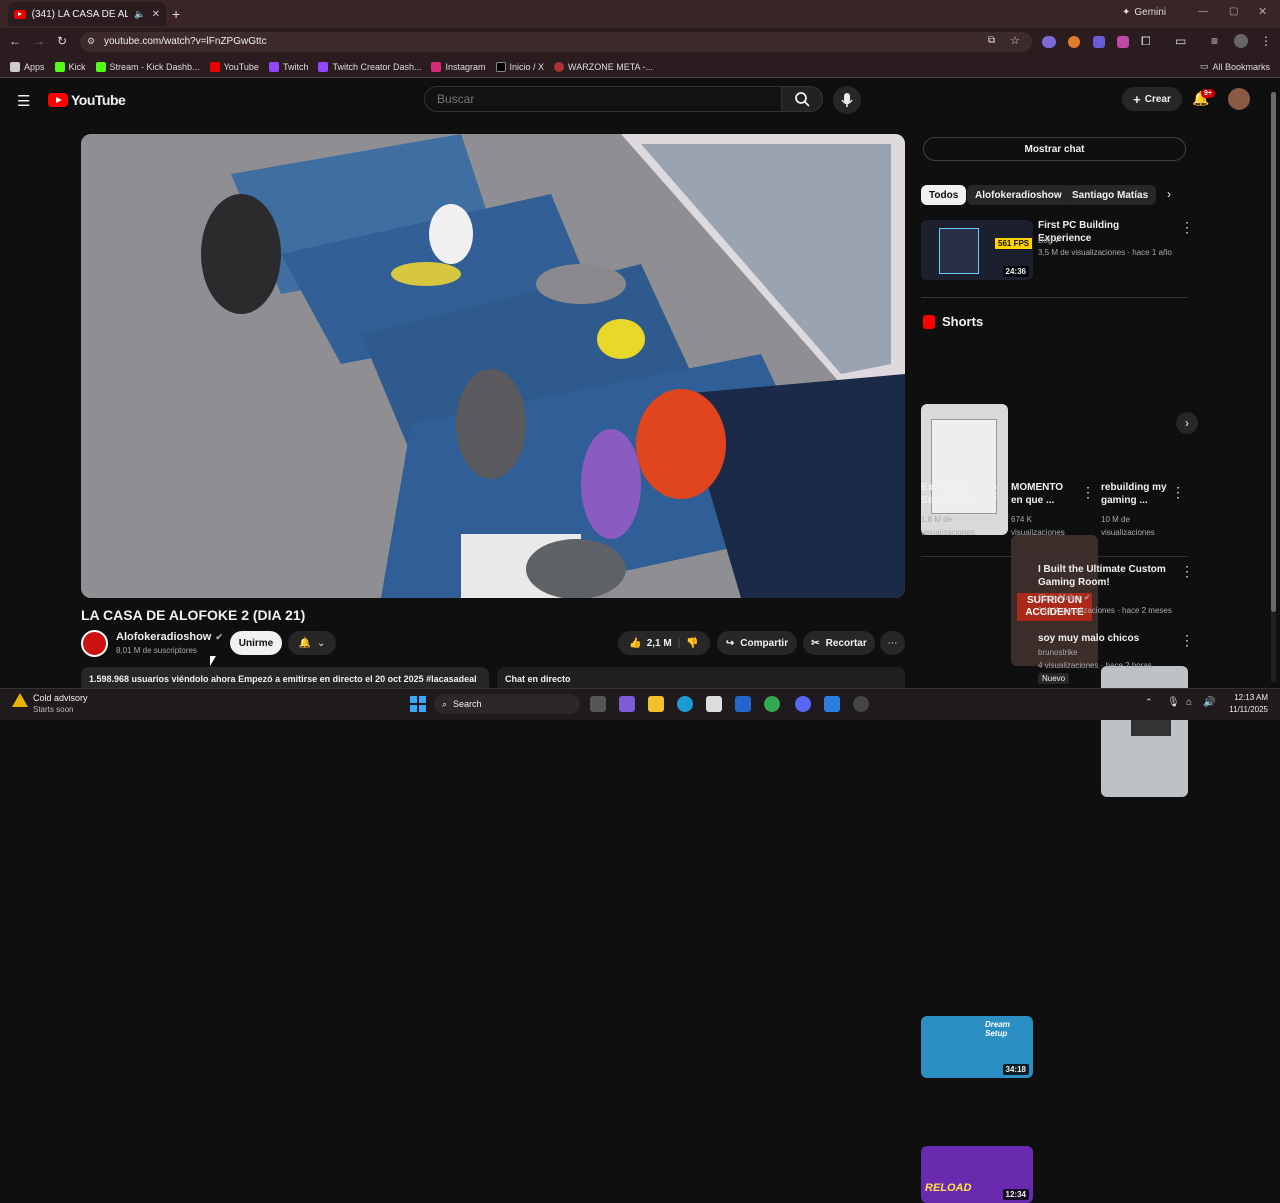  What do you see at coordinates (60, 698) in the screenshot?
I see `weather-title: Cold advisory` at bounding box center [60, 698].